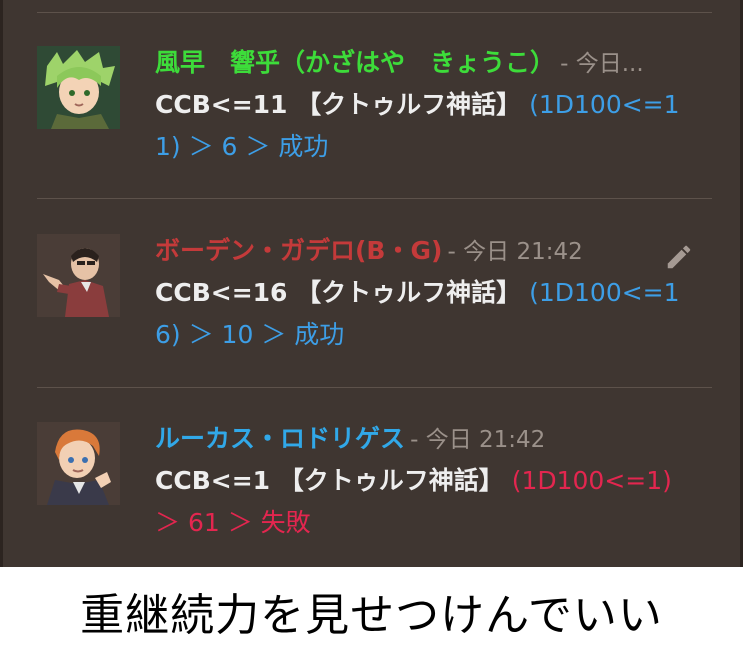  What do you see at coordinates (338, 292) in the screenshot?
I see `dice-command: CCB<=16 【クトゥルフ神話】` at bounding box center [338, 292].